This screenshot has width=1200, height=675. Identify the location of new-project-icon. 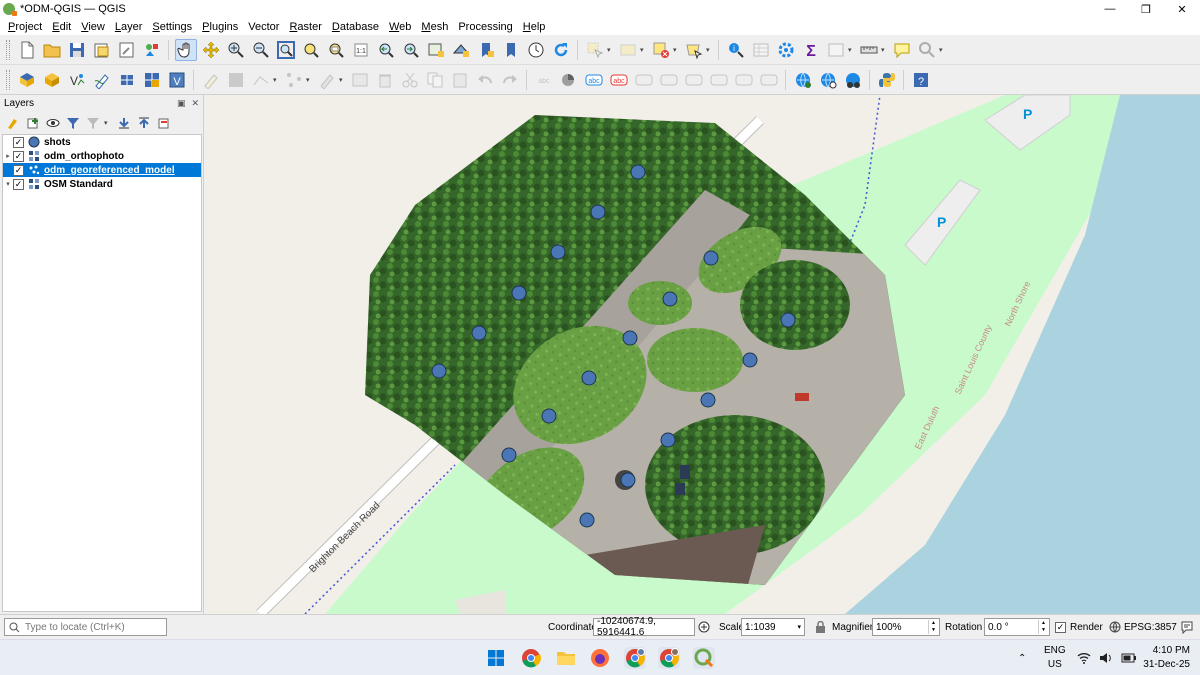
(27, 50).